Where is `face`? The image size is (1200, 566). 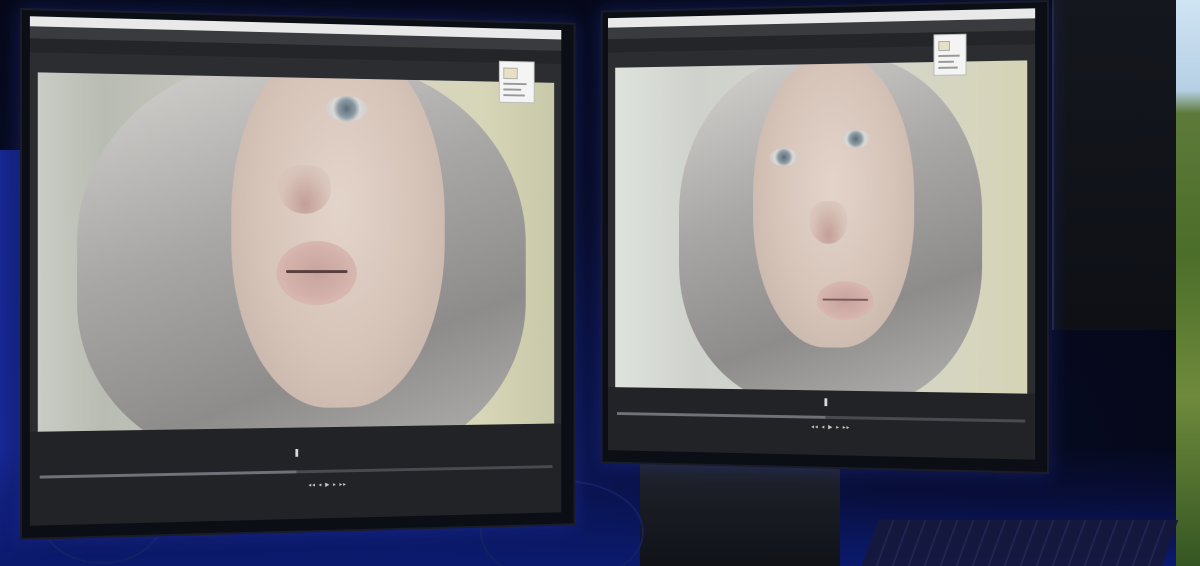 face is located at coordinates (338, 241).